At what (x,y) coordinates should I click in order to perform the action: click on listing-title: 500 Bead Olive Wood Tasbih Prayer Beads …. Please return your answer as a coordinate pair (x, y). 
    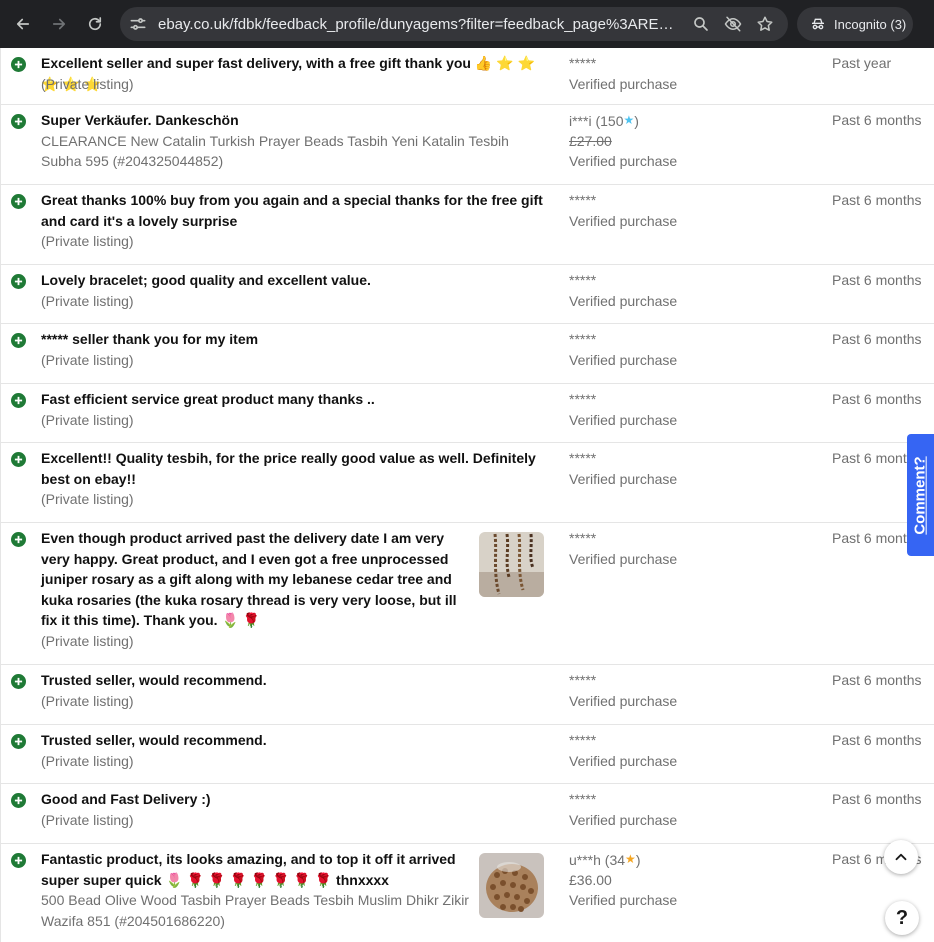
    Looking at the image, I should click on (255, 910).